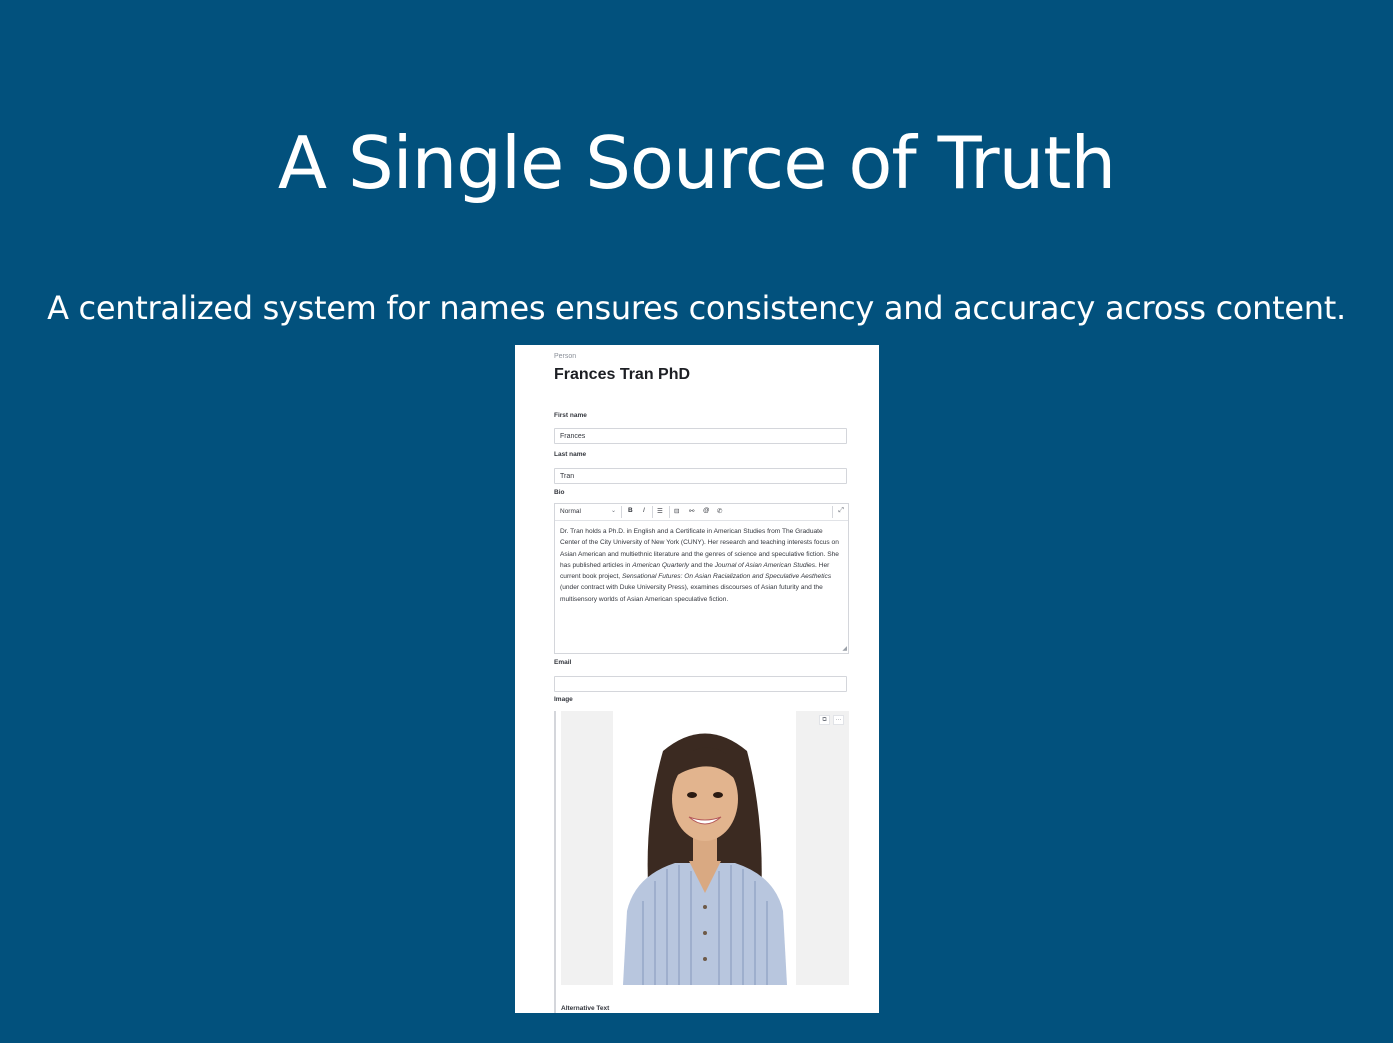  What do you see at coordinates (719, 511) in the screenshot?
I see `phone-icon: ✆` at bounding box center [719, 511].